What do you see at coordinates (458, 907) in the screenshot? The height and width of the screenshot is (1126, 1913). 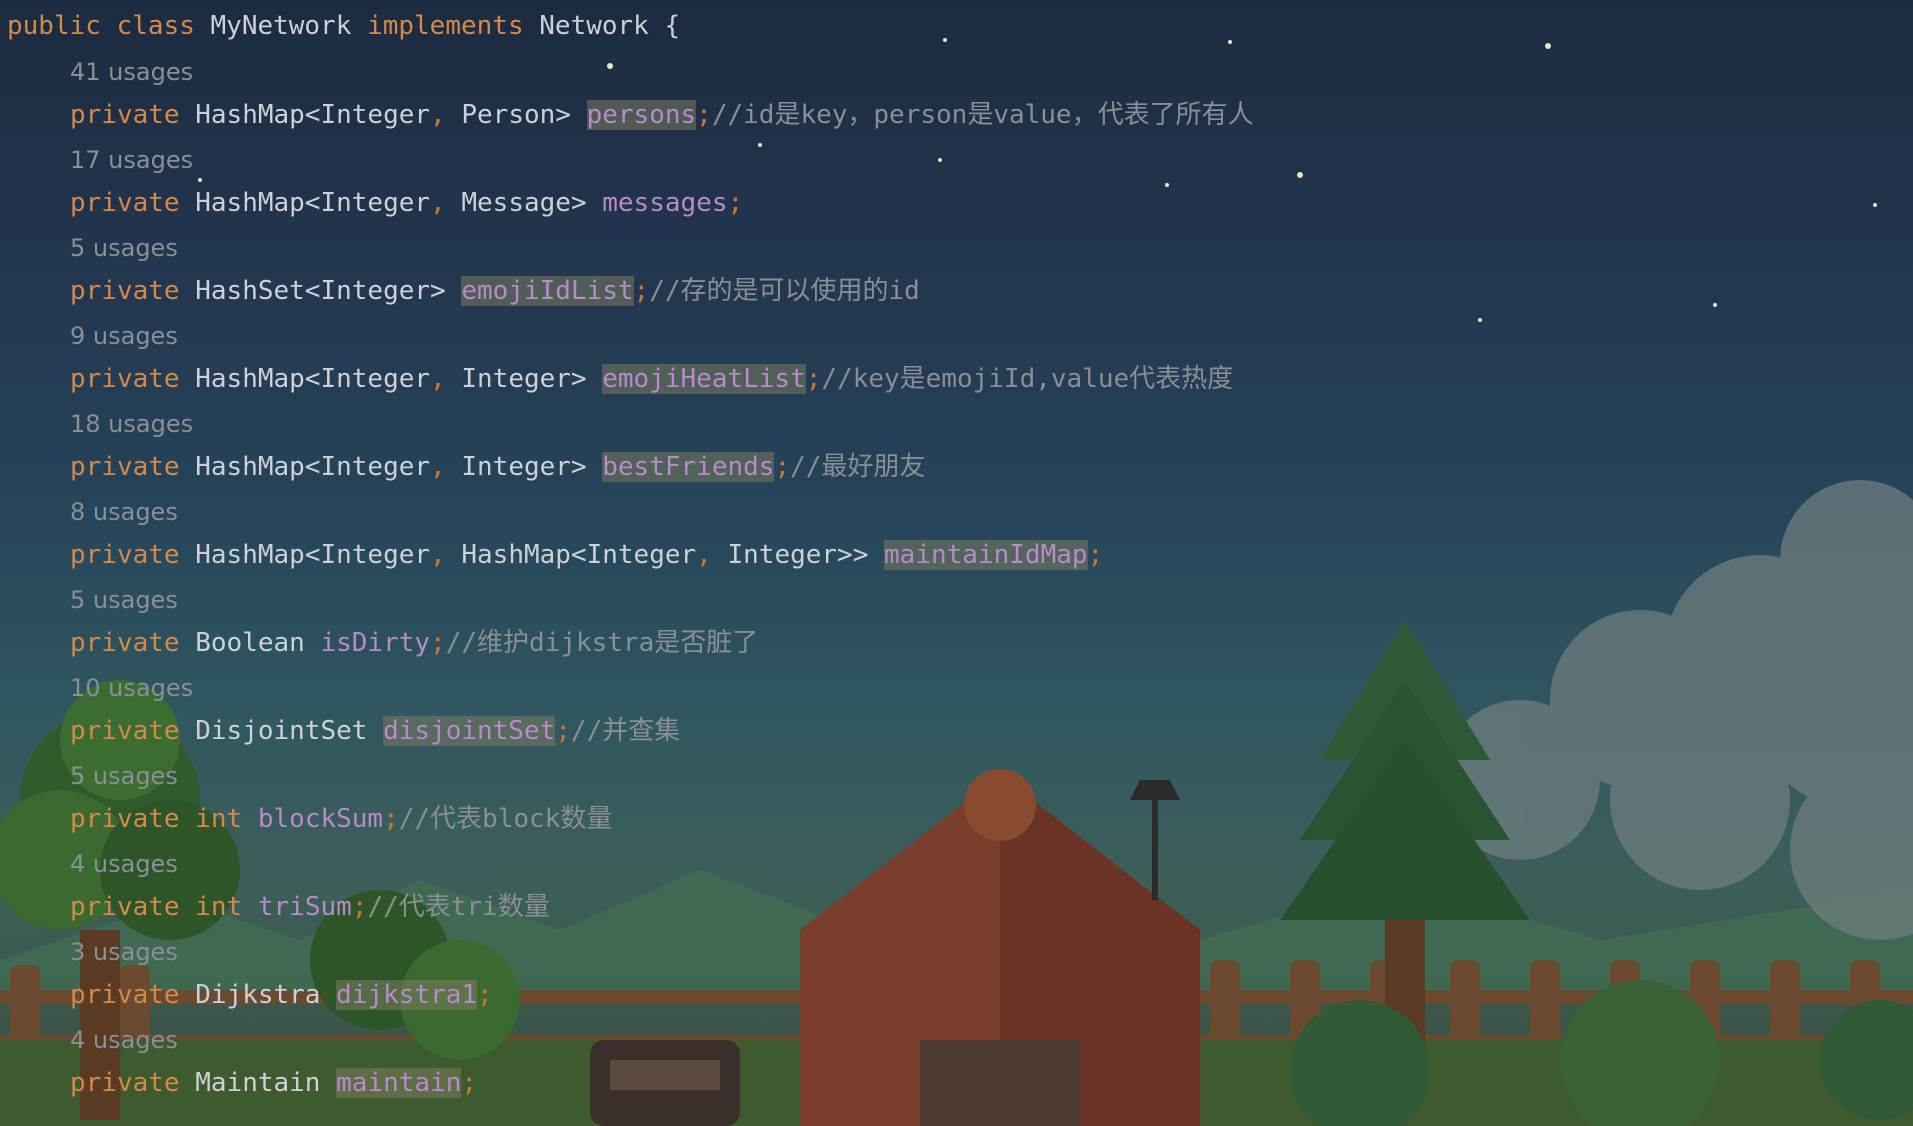 I see `comment: //代表tri数量` at bounding box center [458, 907].